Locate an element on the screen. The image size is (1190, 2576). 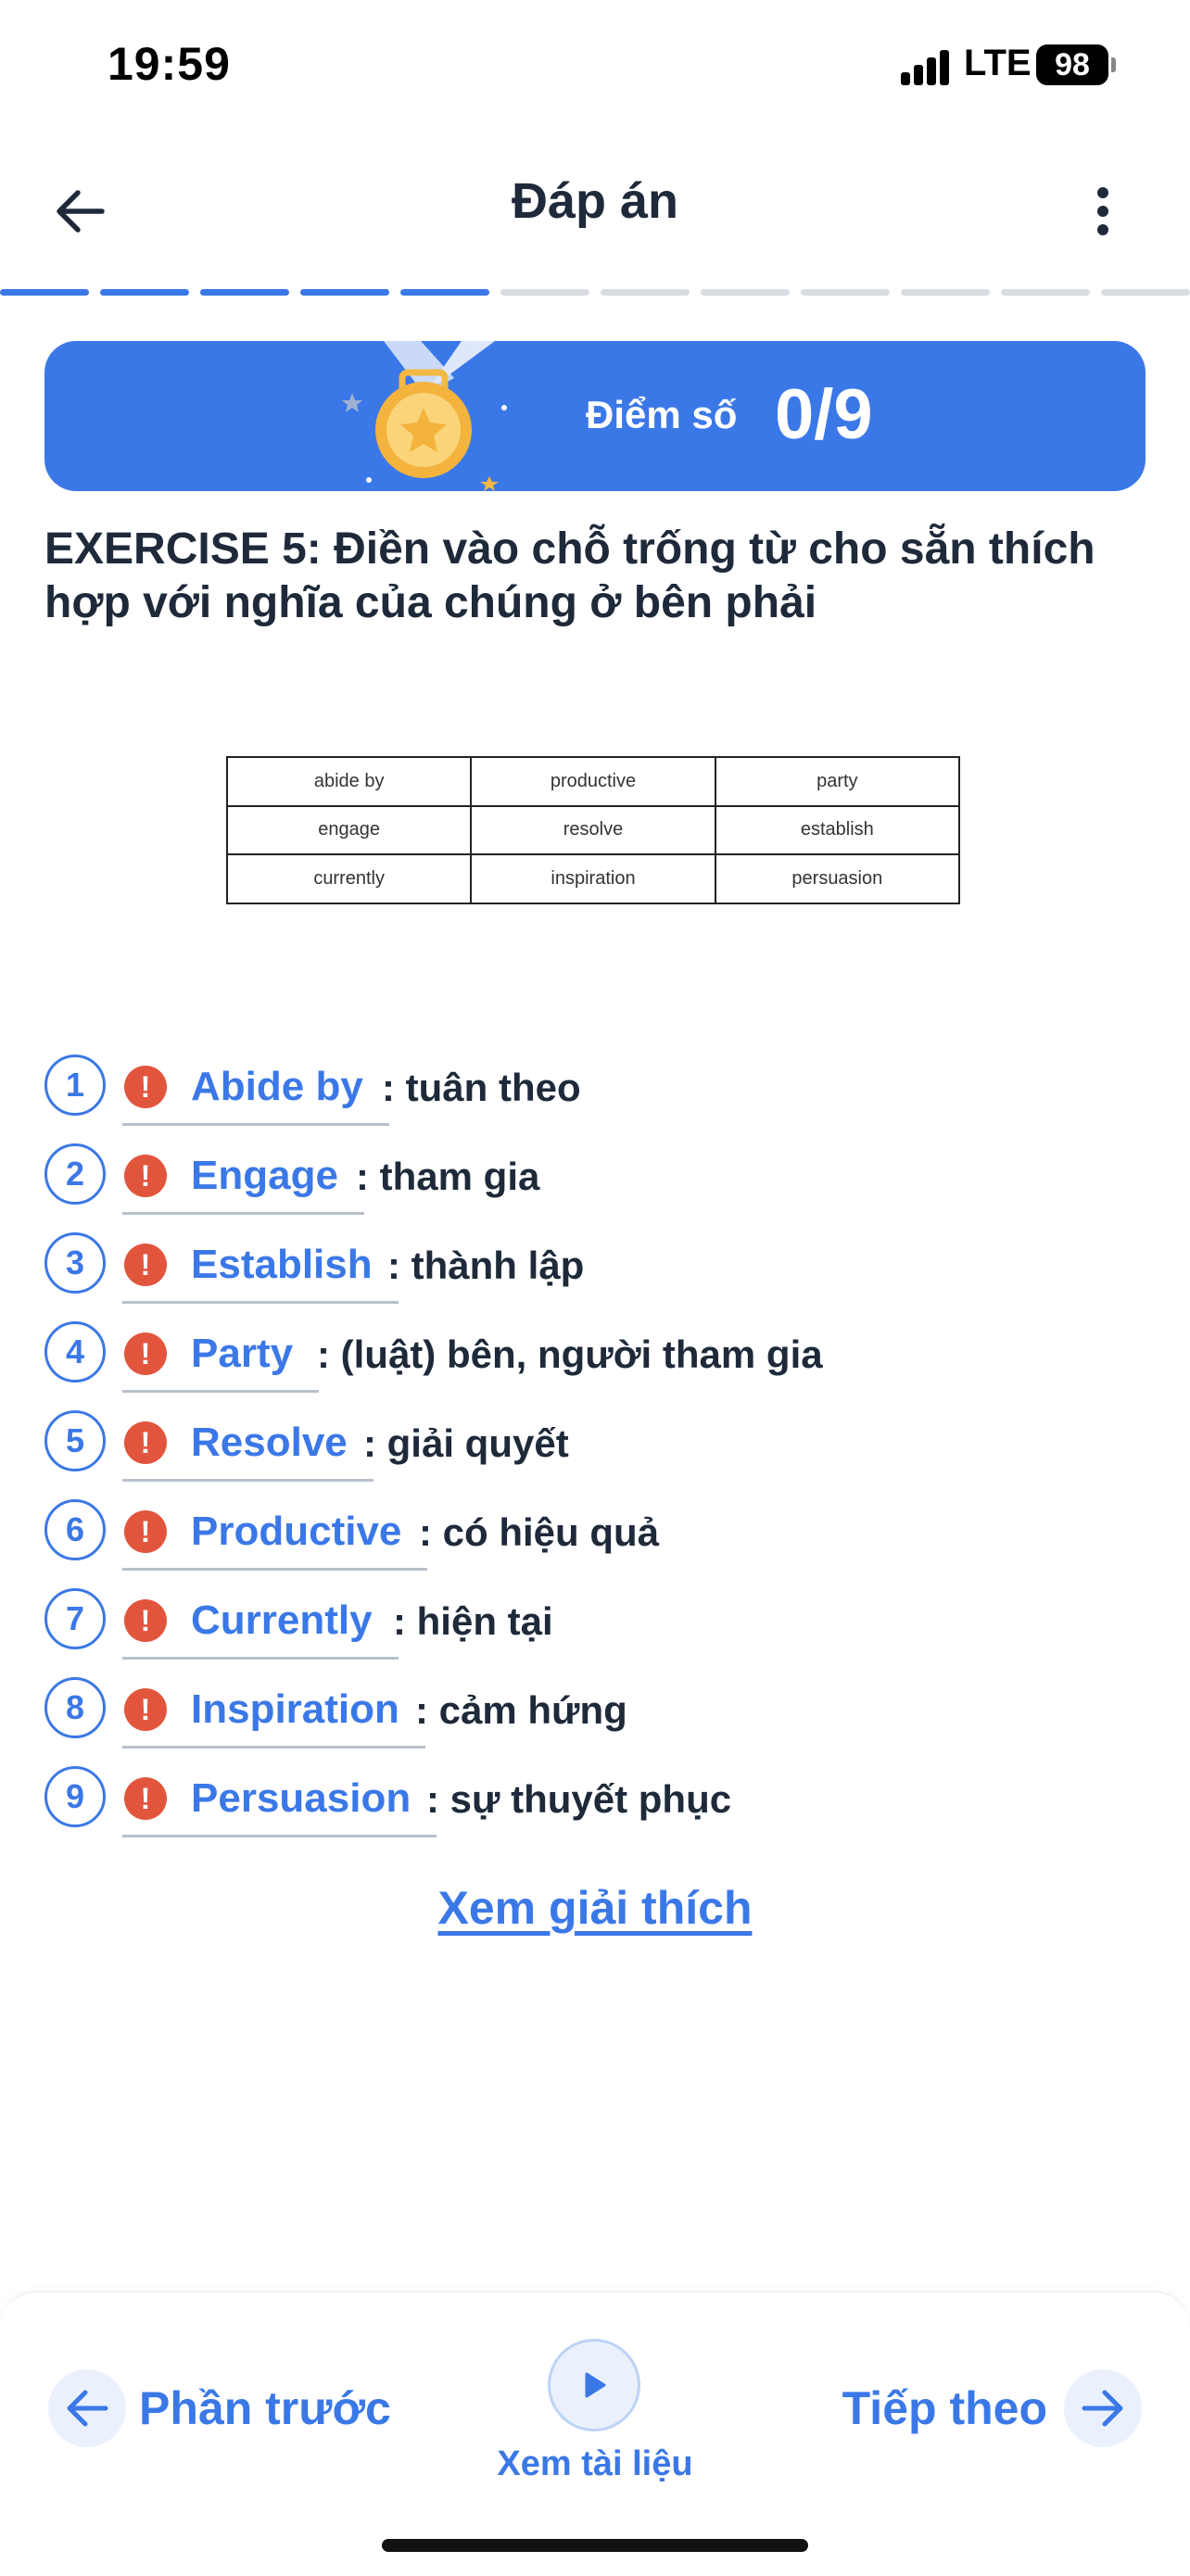
table-row: engage resolve establish is located at coordinates (593, 830).